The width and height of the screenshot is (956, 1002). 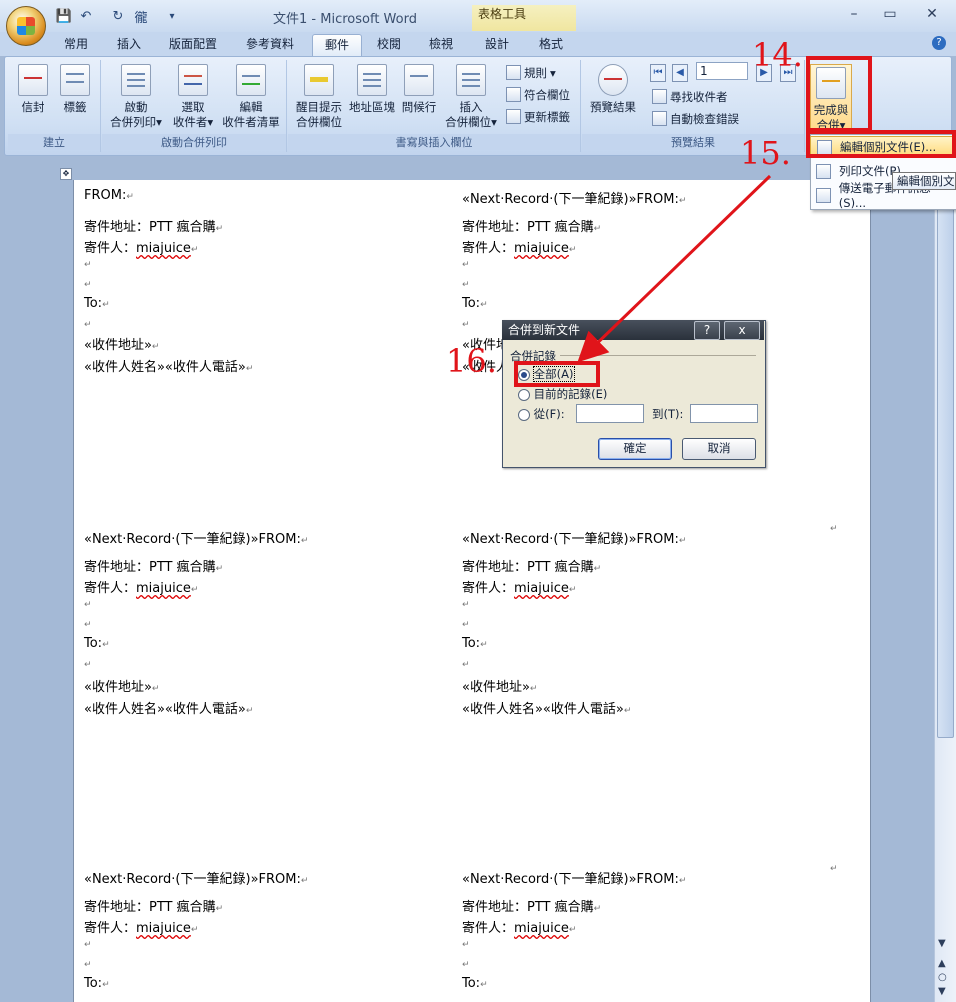 What do you see at coordinates (674, 268) in the screenshot?
I see `annotation-arrow` at bounding box center [674, 268].